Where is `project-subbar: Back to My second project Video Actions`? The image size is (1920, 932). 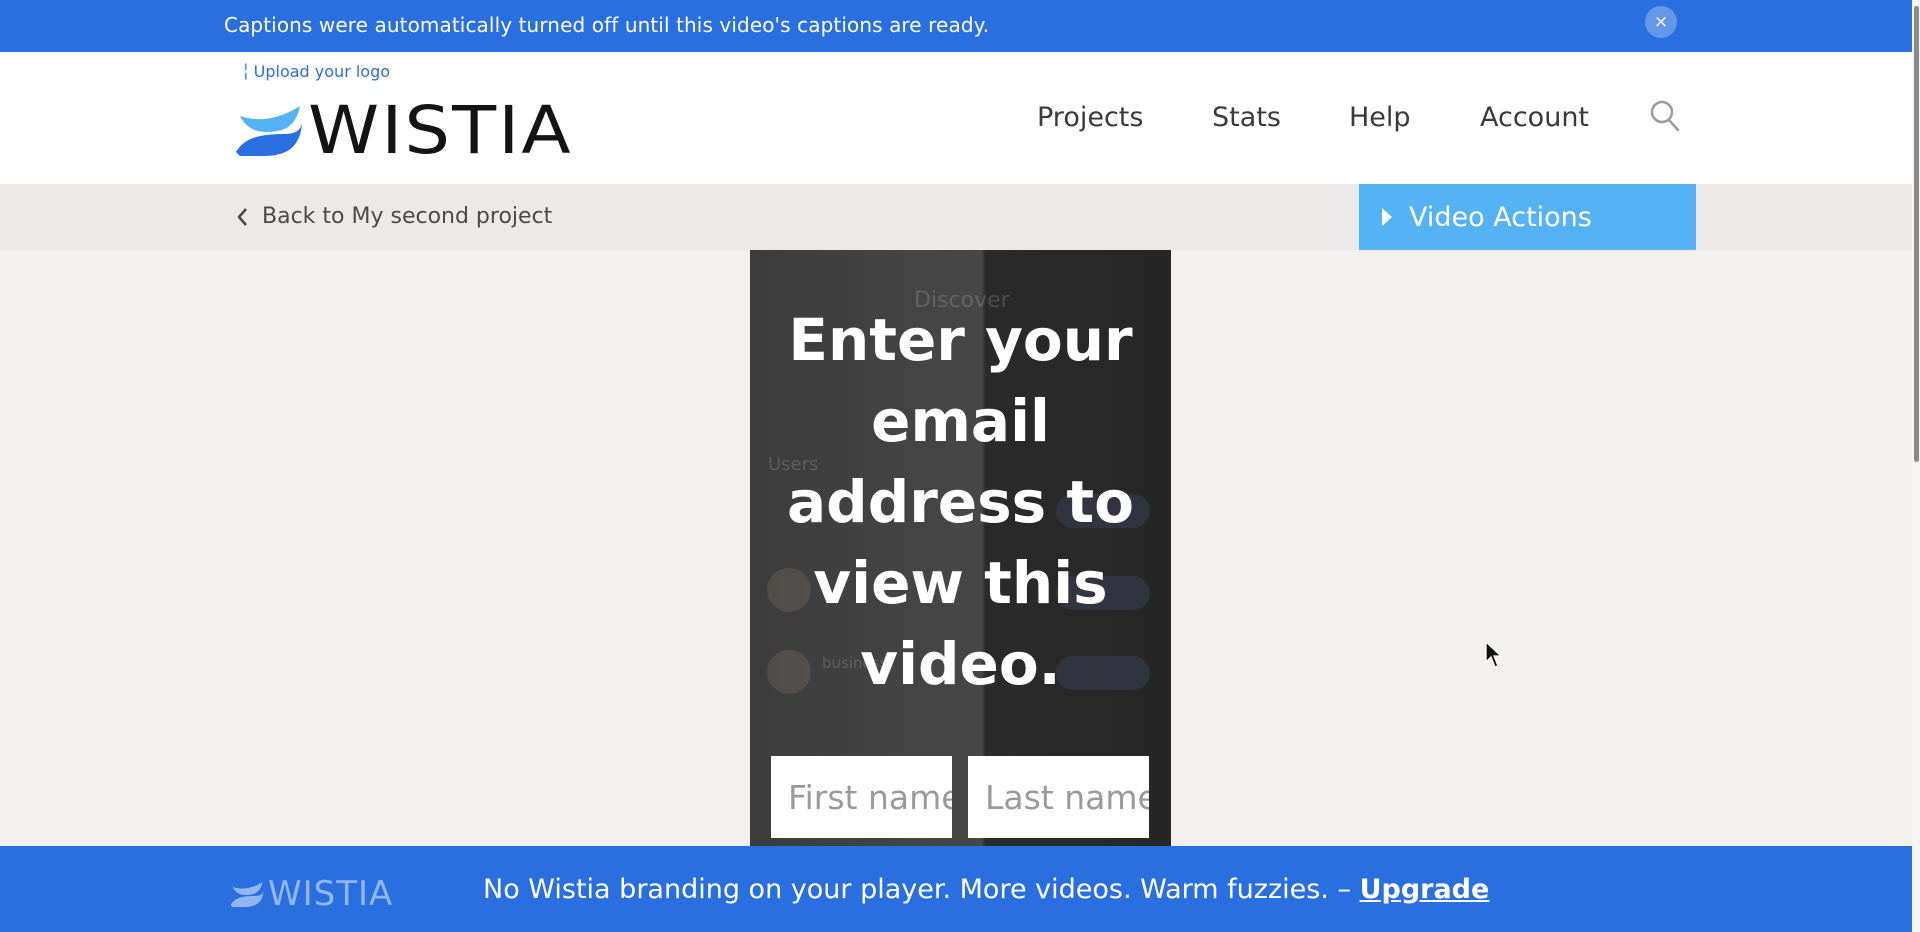
project-subbar: Back to My second project Video Actions is located at coordinates (960, 217).